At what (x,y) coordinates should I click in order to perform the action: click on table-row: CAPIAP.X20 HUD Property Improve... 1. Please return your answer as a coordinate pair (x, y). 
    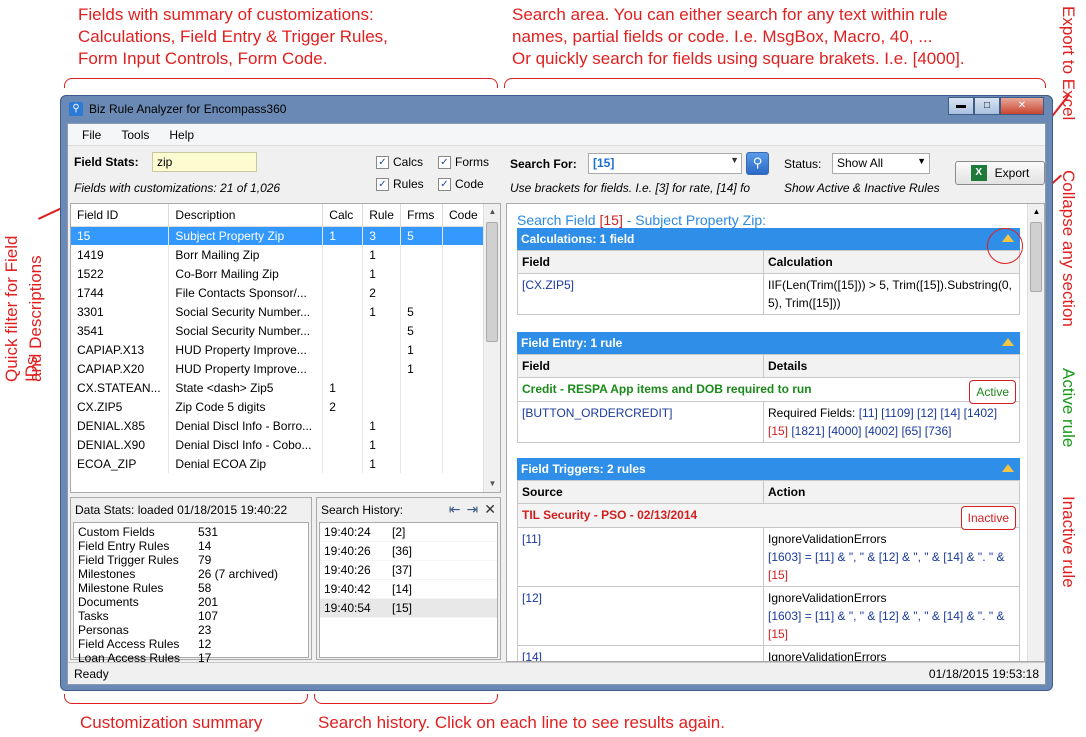
    Looking at the image, I should click on (278, 368).